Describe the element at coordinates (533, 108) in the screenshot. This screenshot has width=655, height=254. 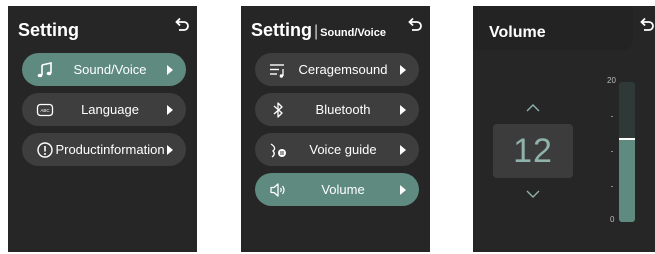
I see `chevron-up-icon` at that location.